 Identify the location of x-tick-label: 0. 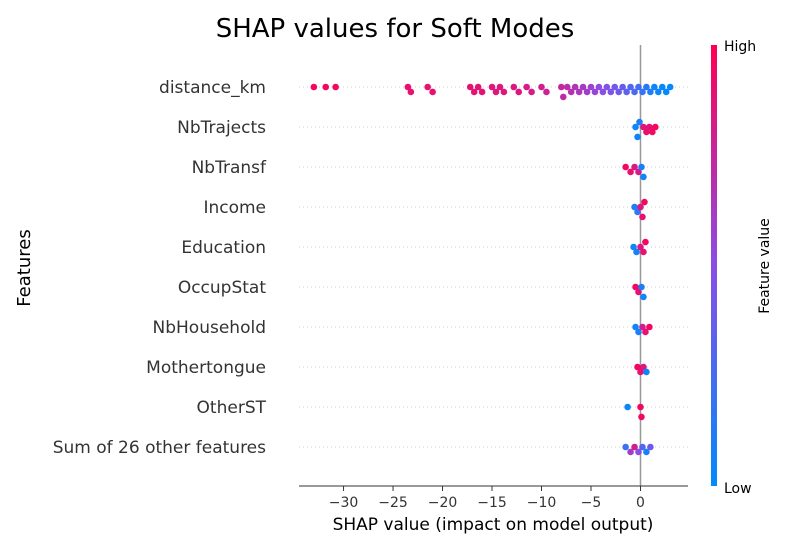
(640, 503).